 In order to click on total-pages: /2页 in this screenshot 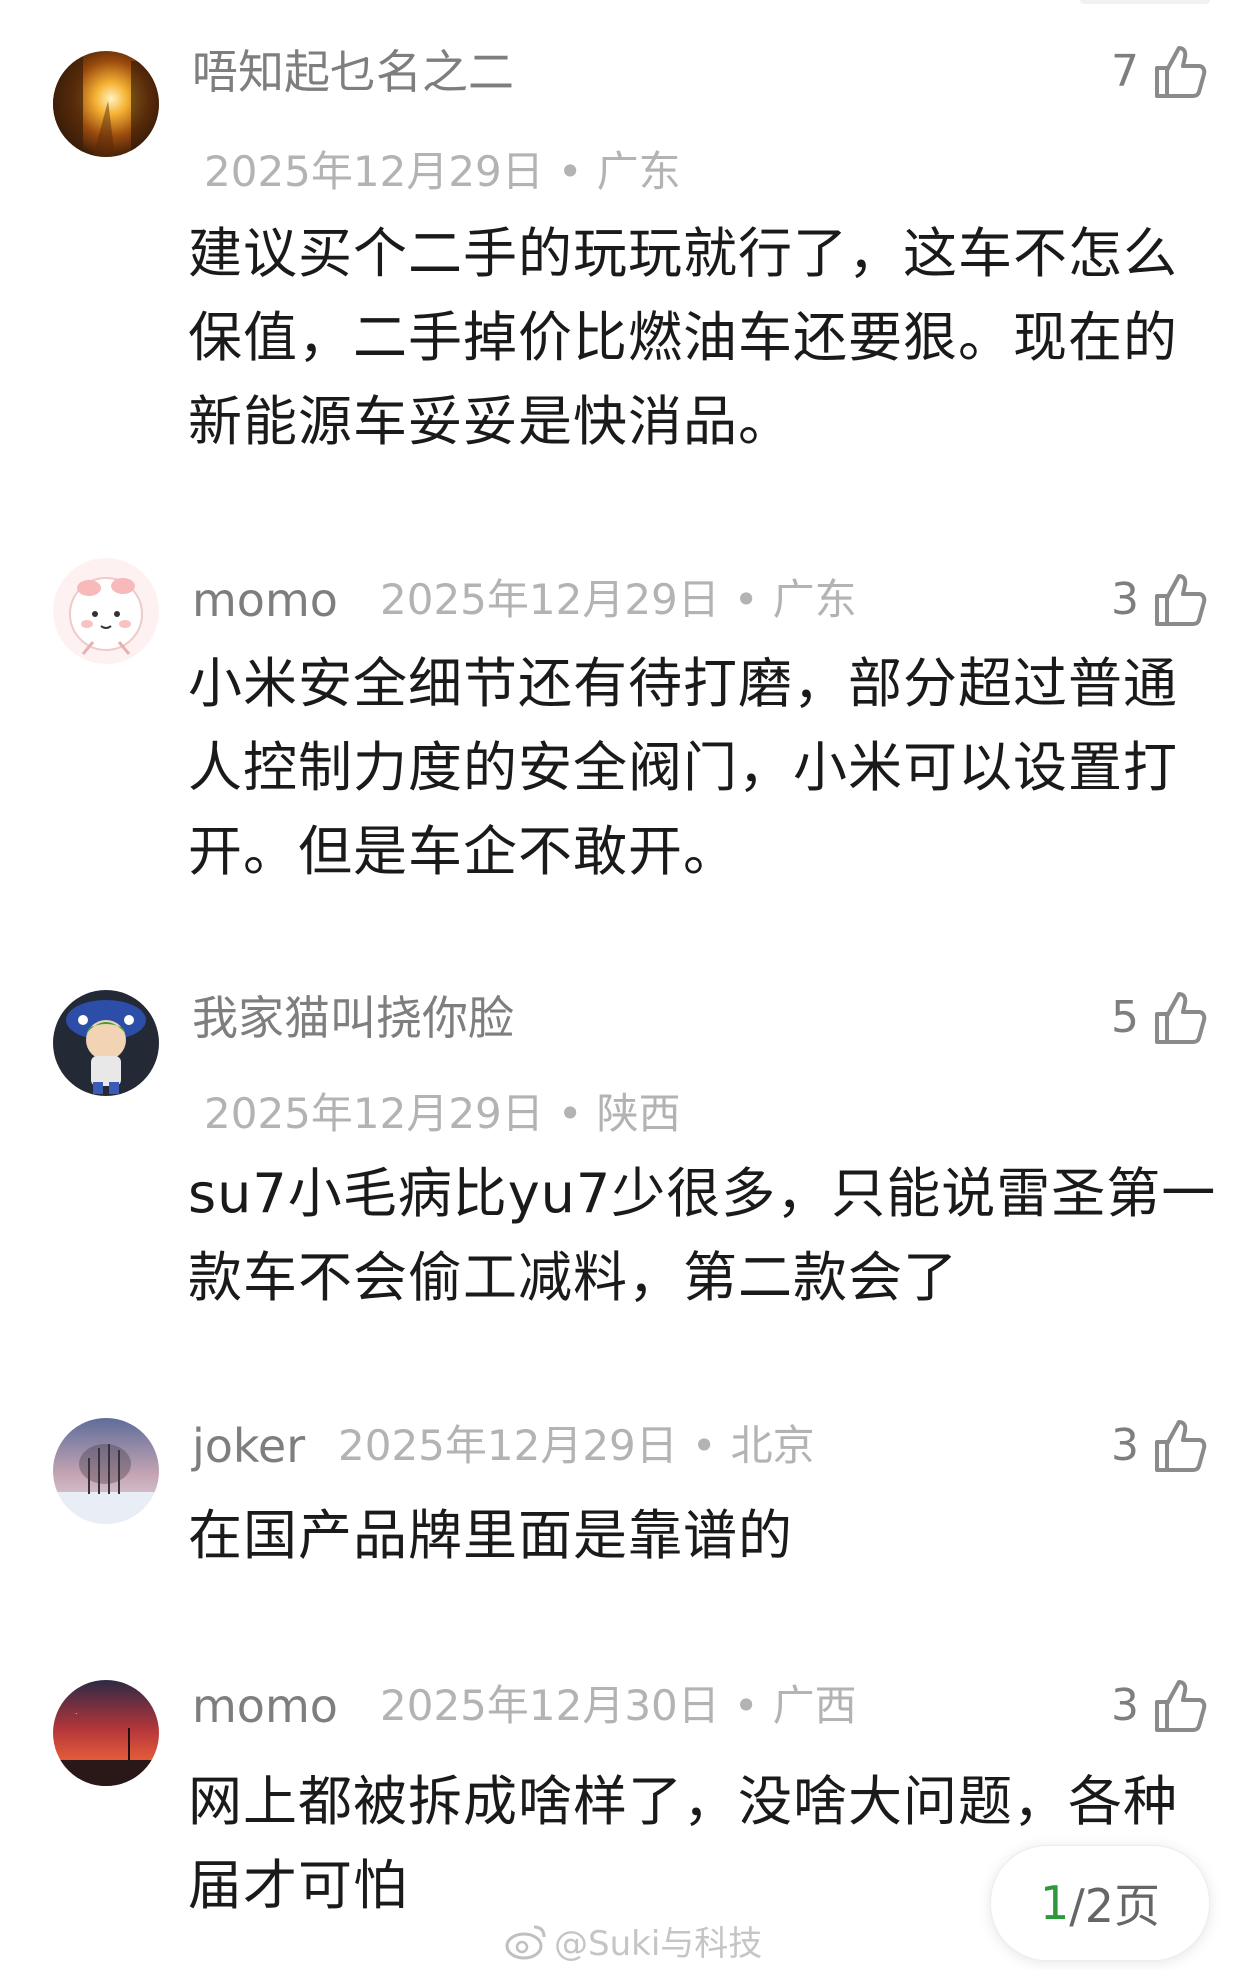, I will do `click(1115, 1906)`.